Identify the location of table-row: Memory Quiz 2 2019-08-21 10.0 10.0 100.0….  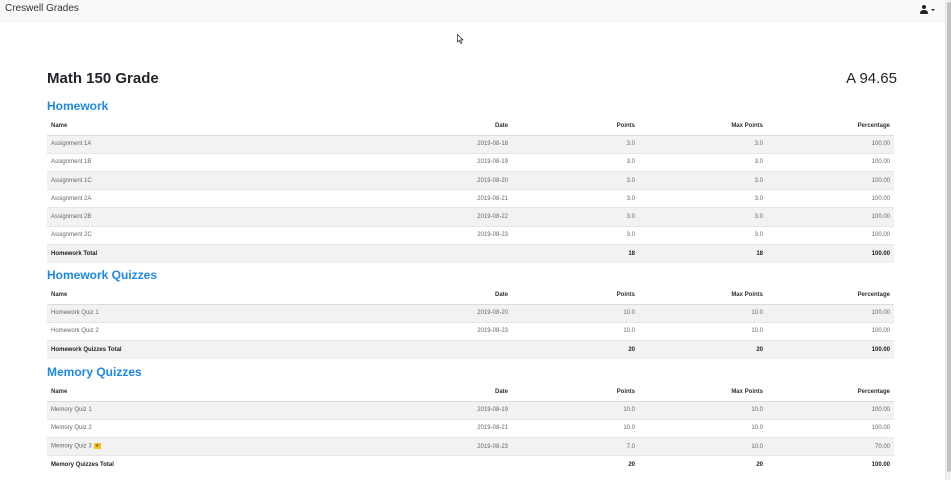
(470, 428).